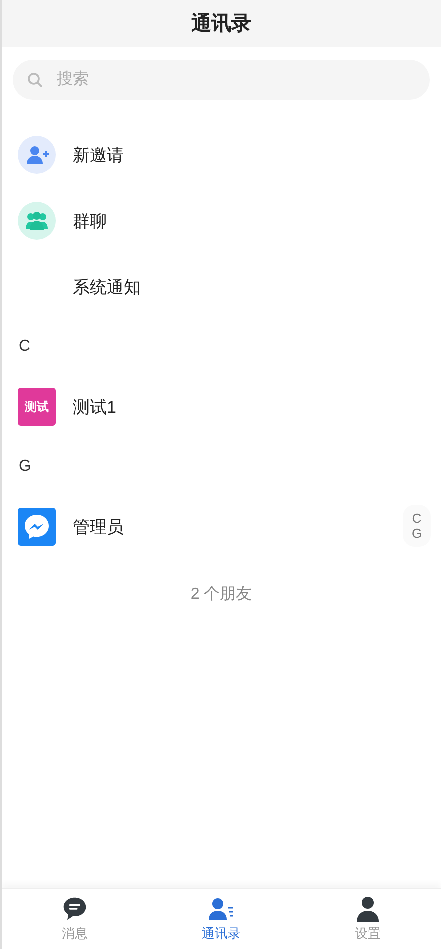 Image resolution: width=441 pixels, height=949 pixels. What do you see at coordinates (98, 155) in the screenshot?
I see `entry-label: 新邀请` at bounding box center [98, 155].